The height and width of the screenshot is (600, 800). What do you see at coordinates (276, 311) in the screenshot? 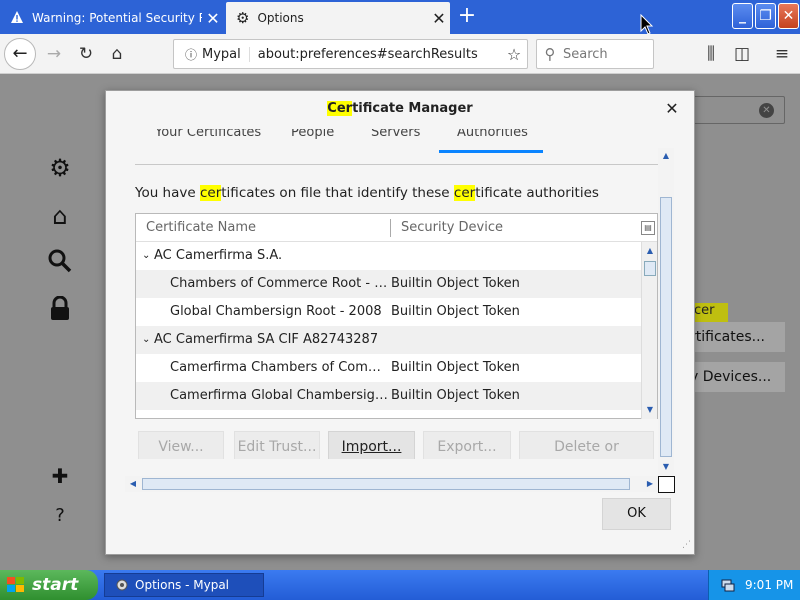
I see `cert-name: Global Chambersign Root - 2008` at bounding box center [276, 311].